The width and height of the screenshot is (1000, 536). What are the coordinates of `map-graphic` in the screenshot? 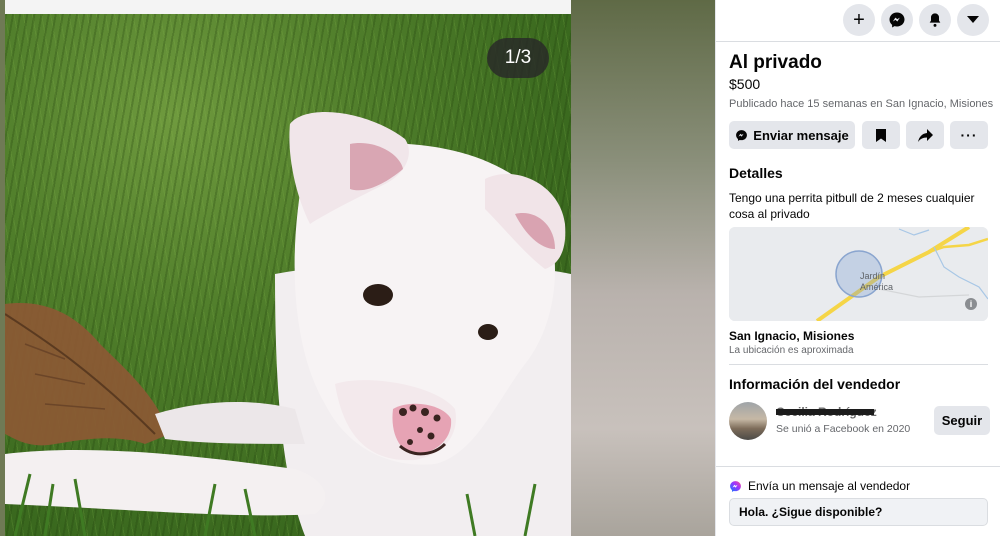 It's located at (858, 274).